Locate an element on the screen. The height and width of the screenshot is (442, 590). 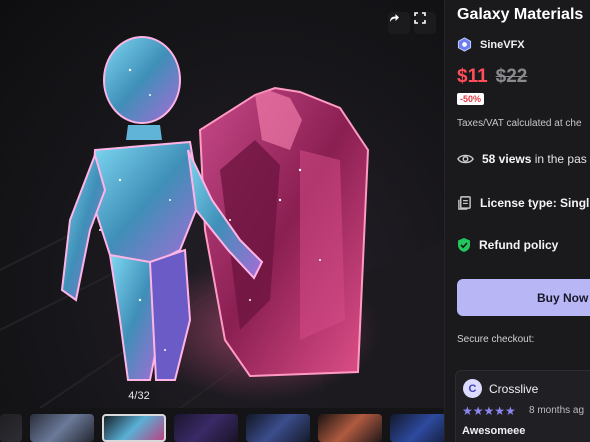
refund-row: Refund policy is located at coordinates (507, 245).